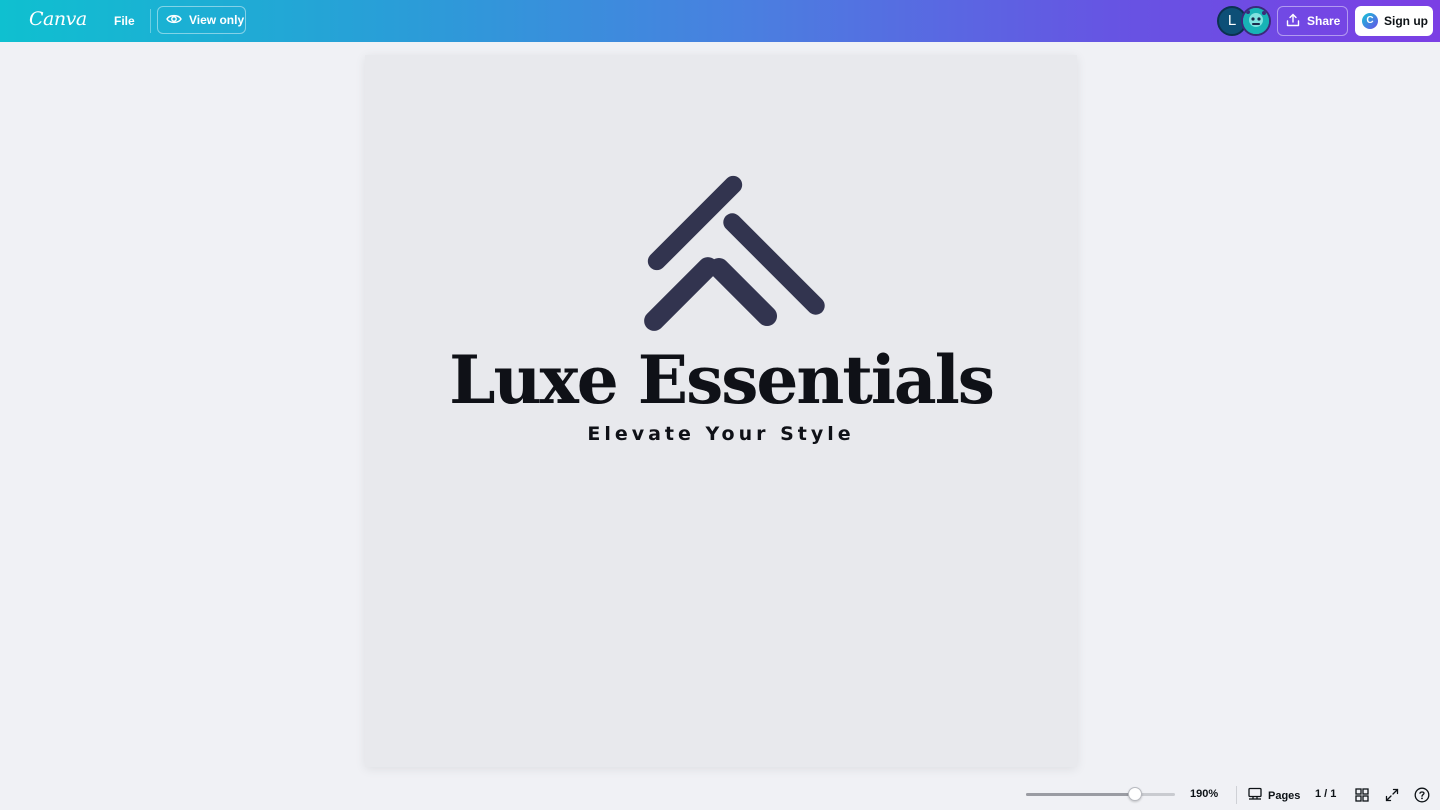 The image size is (1440, 810). Describe the element at coordinates (721, 434) in the screenshot. I see `tagline-text: Elevate Your Style` at that location.